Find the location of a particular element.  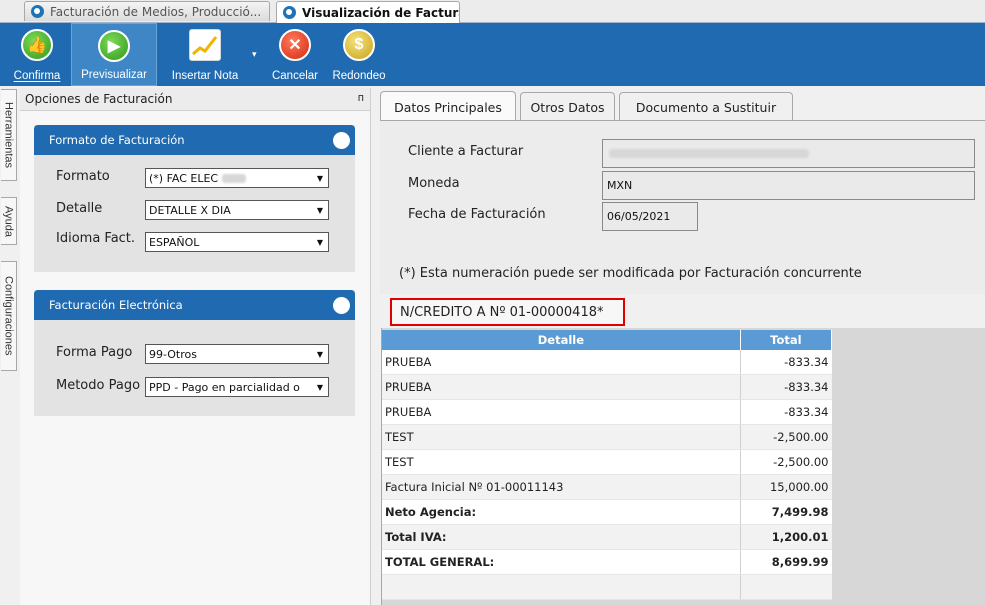

metodo-pago-row: Metodo Pago is located at coordinates (98, 385).